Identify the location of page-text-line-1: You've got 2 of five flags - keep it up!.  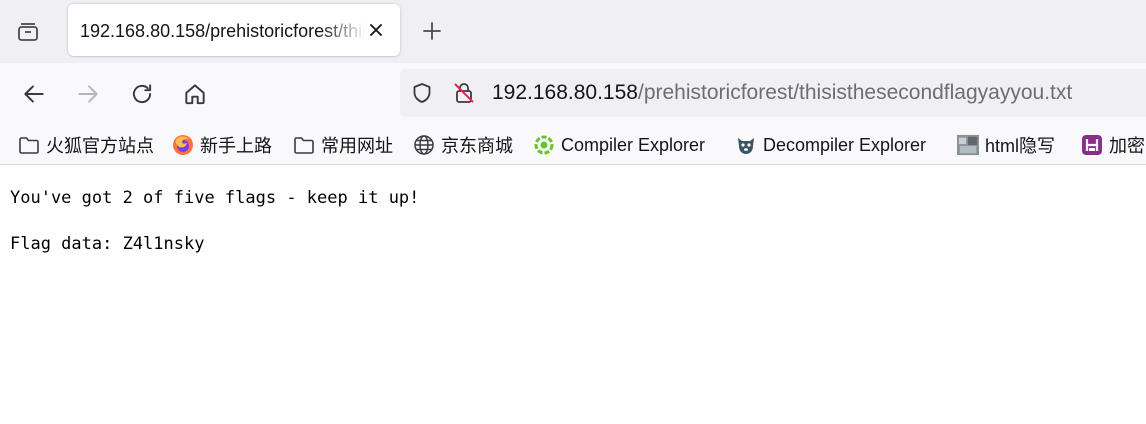
(215, 198).